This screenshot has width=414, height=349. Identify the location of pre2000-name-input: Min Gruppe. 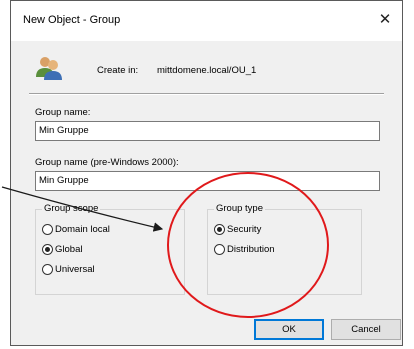
(207, 181).